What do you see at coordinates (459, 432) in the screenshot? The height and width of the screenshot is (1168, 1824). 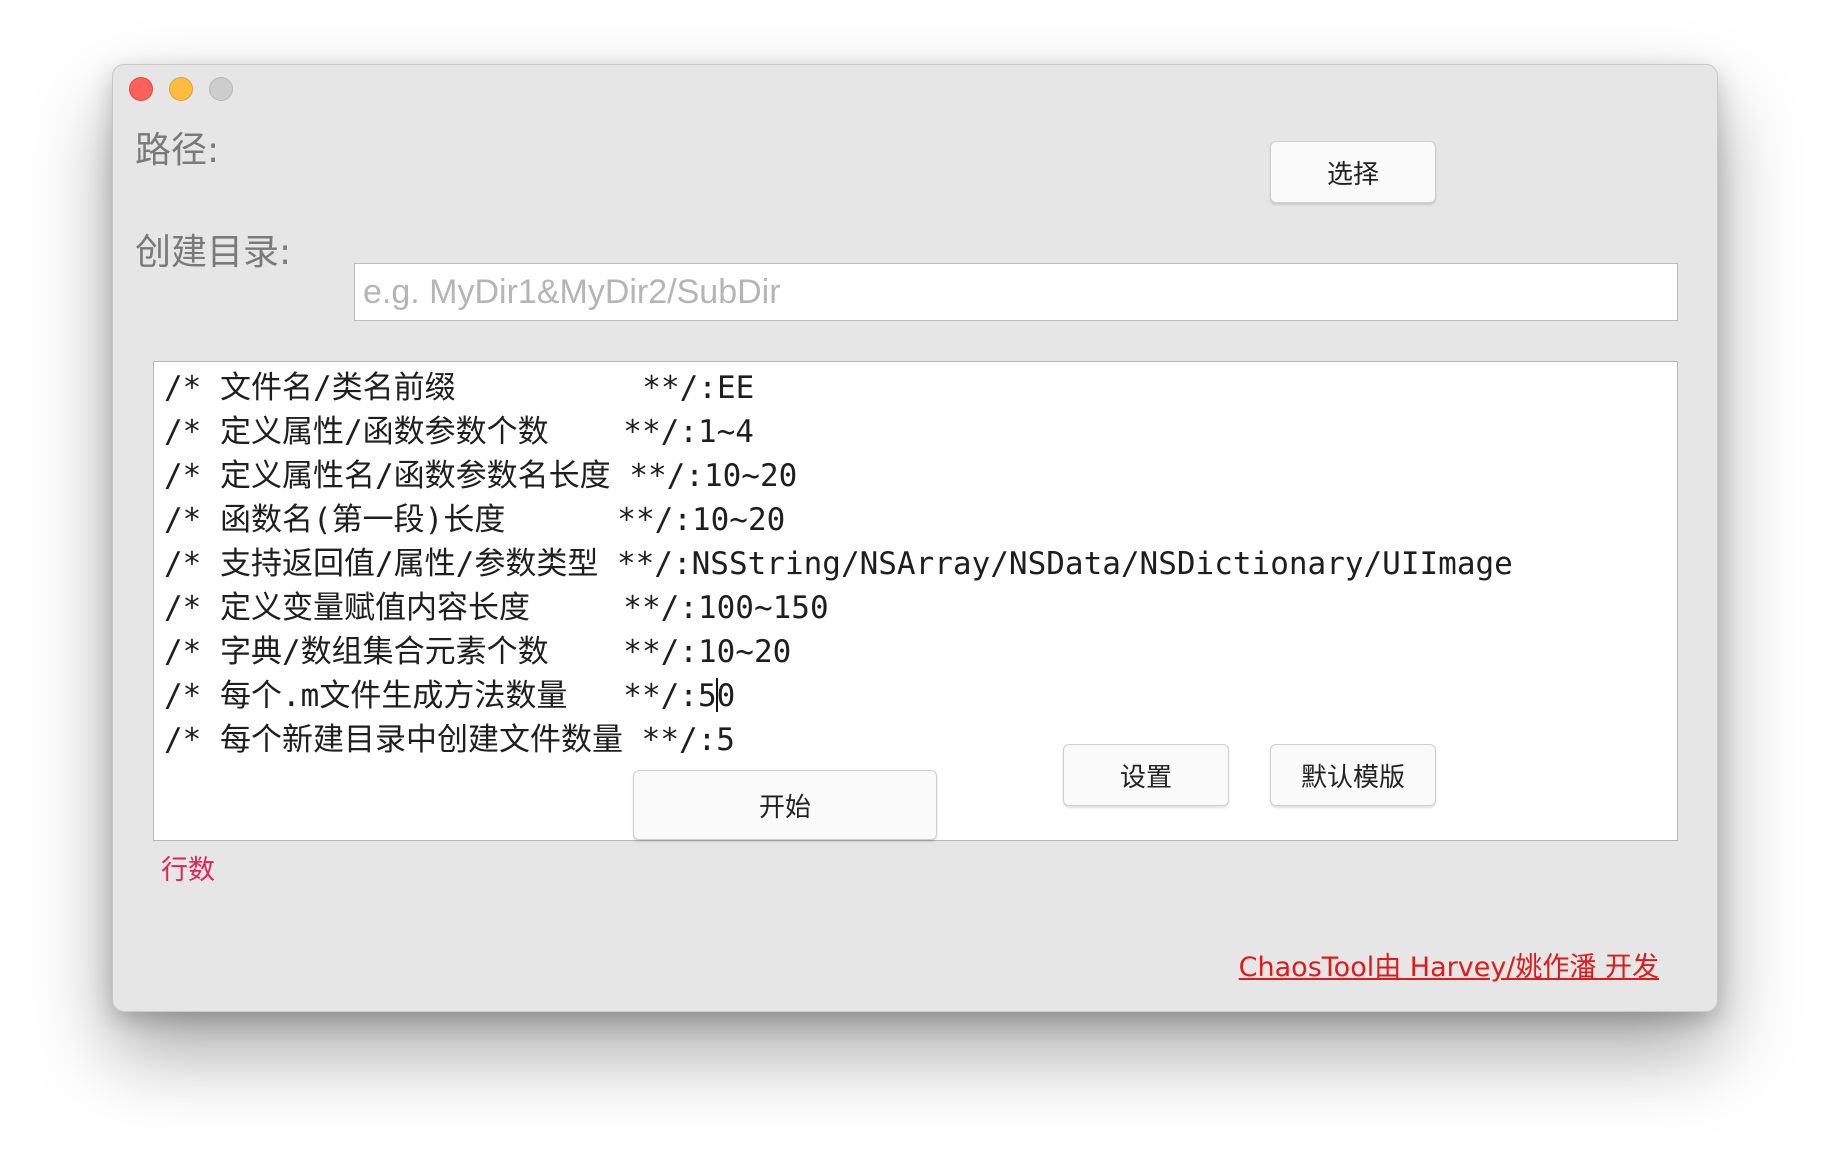 I see `config-line-param-count: /* 定义属性/函数参数个数 **/:1~4` at bounding box center [459, 432].